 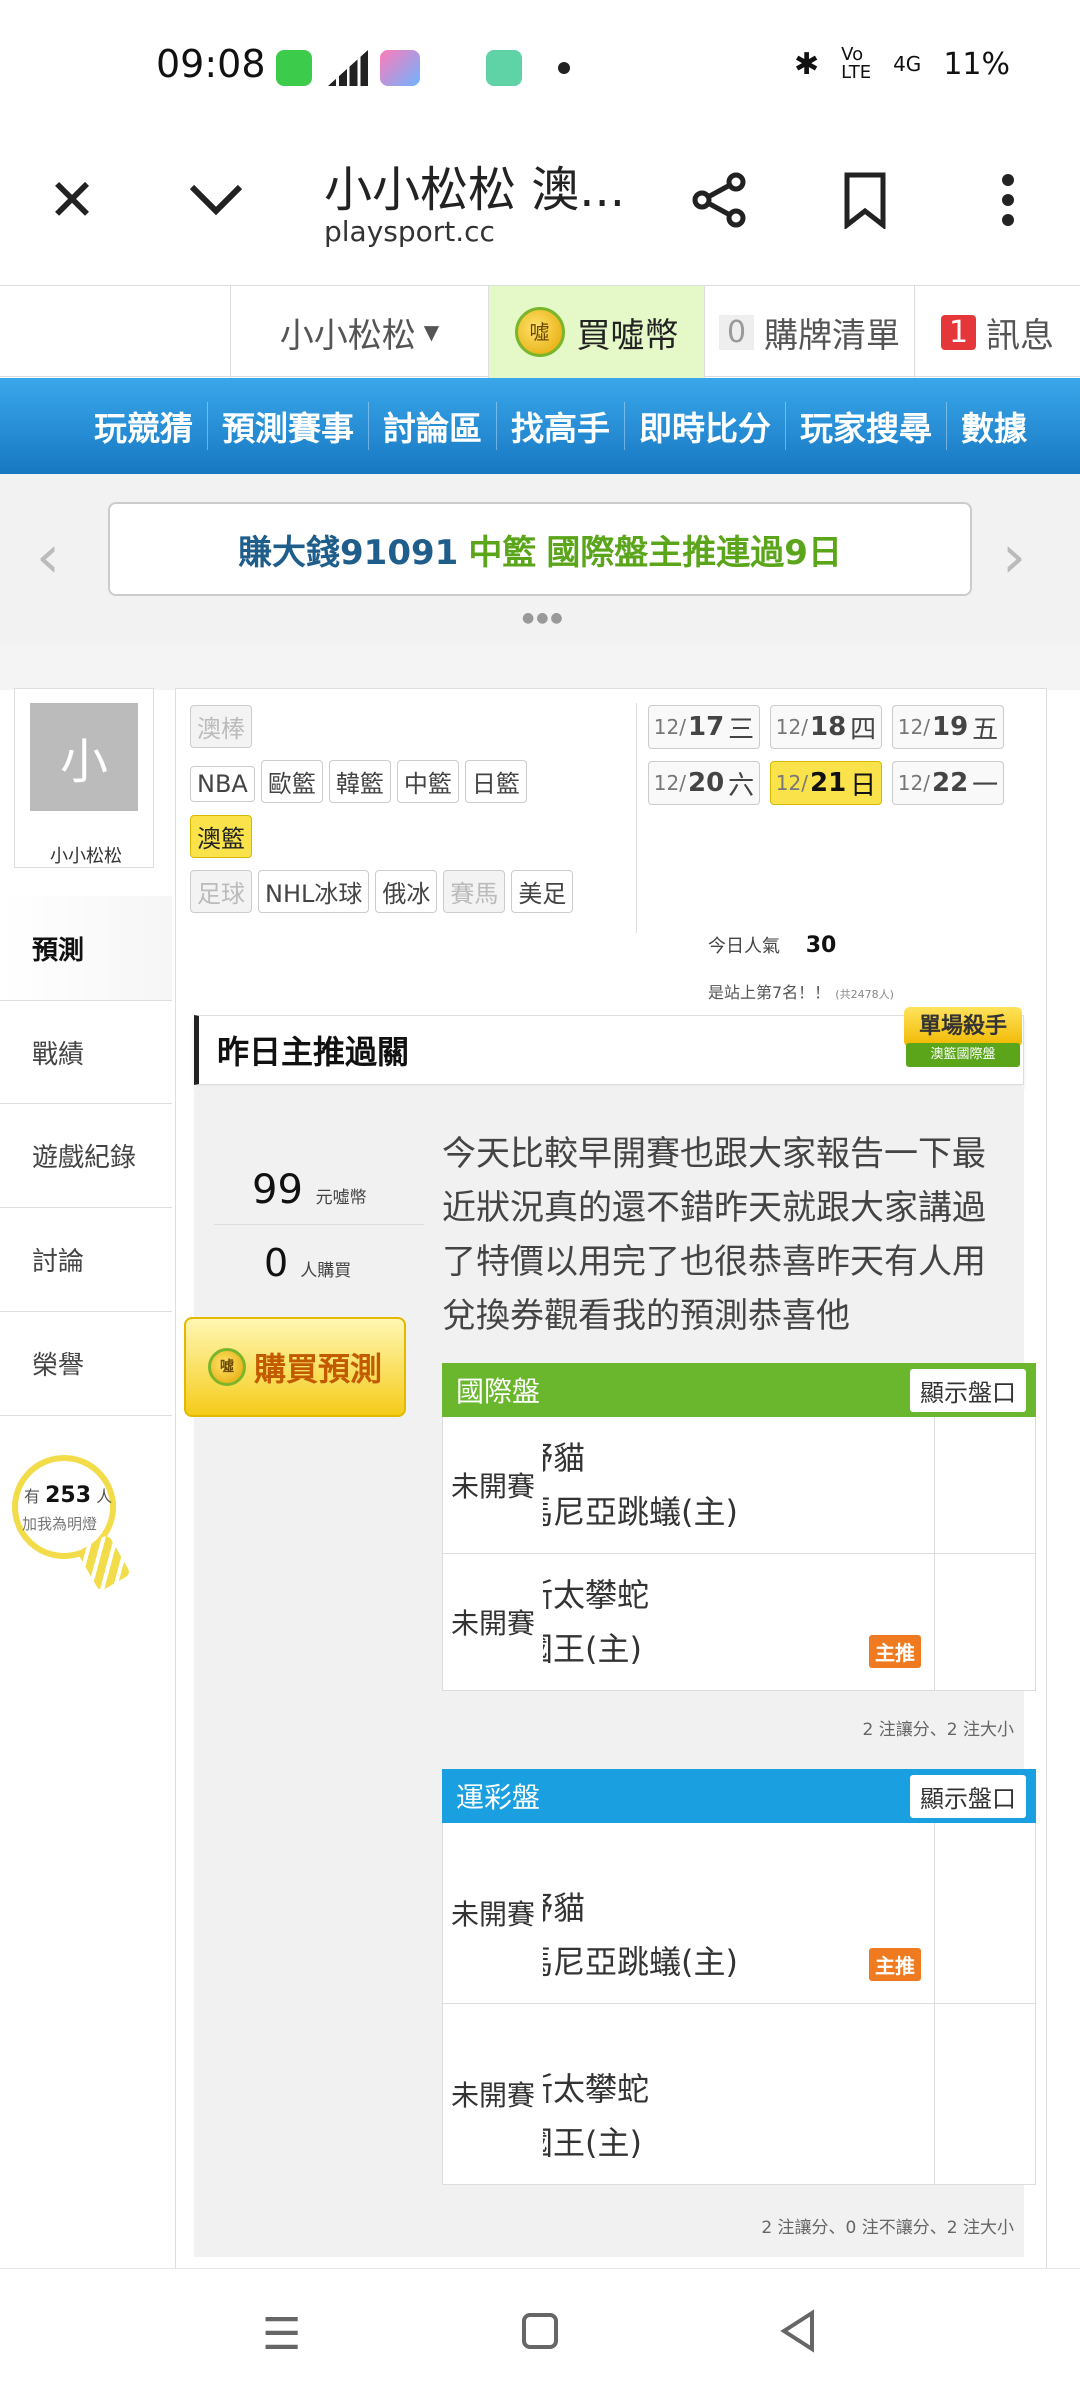 What do you see at coordinates (1014, 557) in the screenshot?
I see `chevron-right-icon: ›` at bounding box center [1014, 557].